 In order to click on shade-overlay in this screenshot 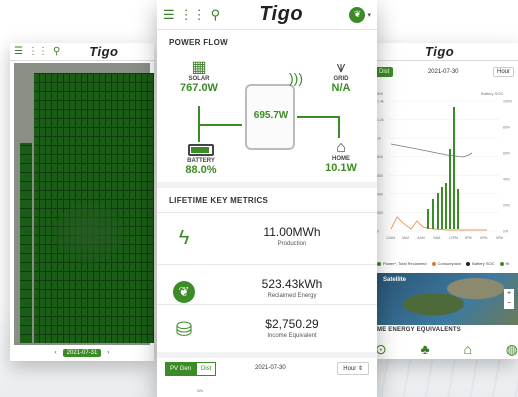, I will do `click(89, 233)`.